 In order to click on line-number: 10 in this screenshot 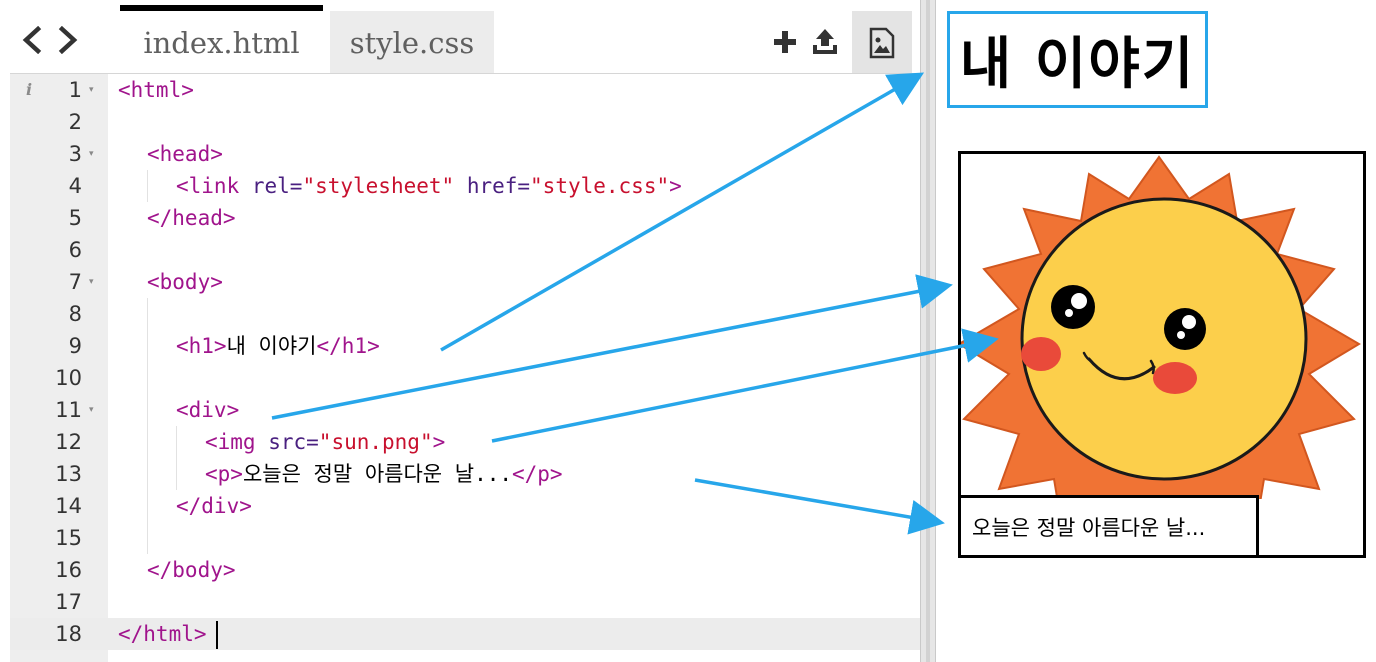, I will do `click(68, 378)`.